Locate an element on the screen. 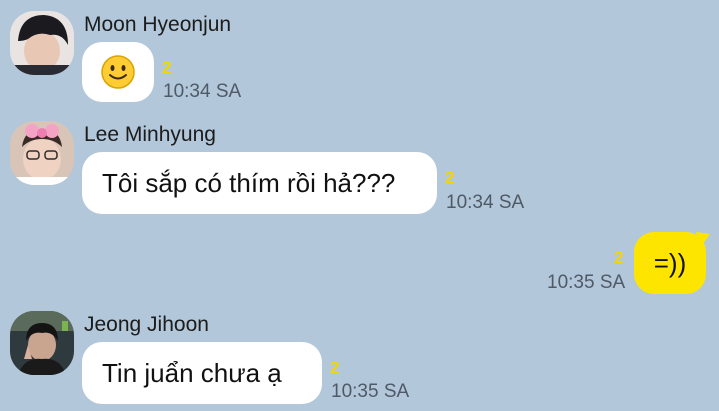 The height and width of the screenshot is (411, 719). message-bubble: Tôi sắp có thím rồi hả??? is located at coordinates (259, 183).